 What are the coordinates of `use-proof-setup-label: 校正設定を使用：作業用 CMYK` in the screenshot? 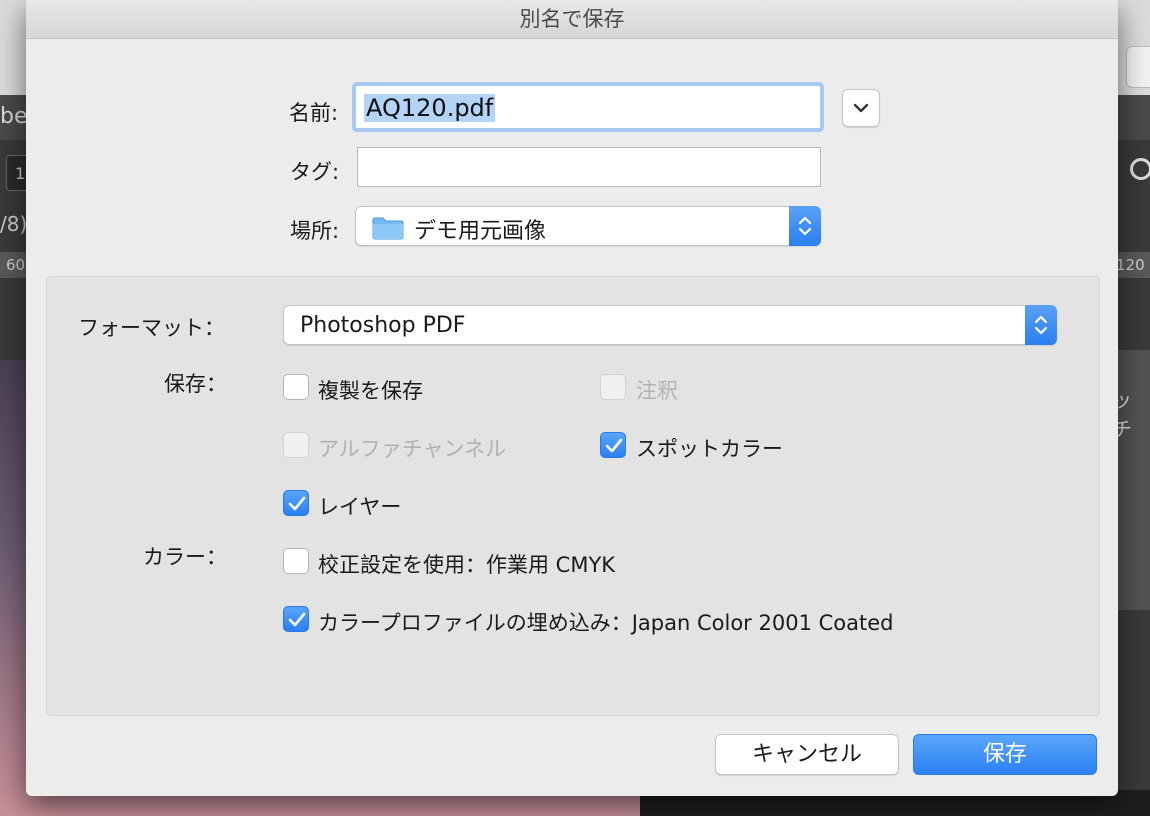 It's located at (467, 565).